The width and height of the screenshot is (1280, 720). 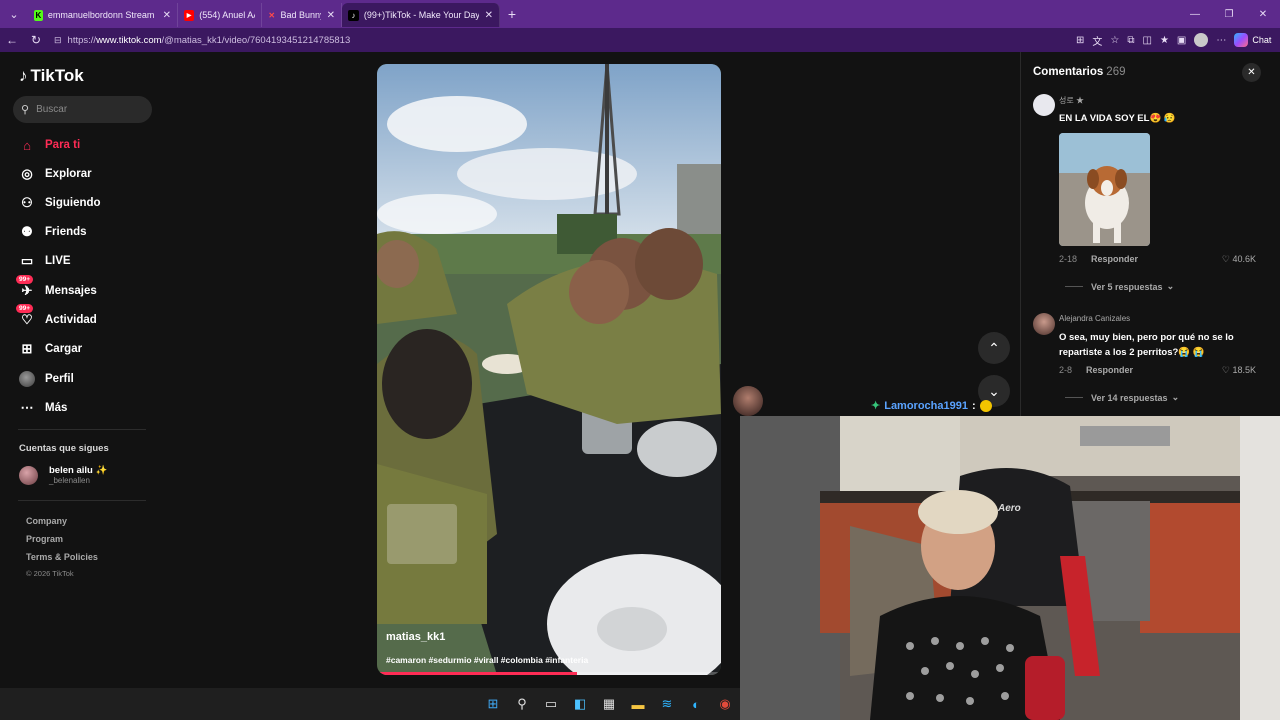 What do you see at coordinates (415, 637) in the screenshot?
I see `video-author: matias_kk1` at bounding box center [415, 637].